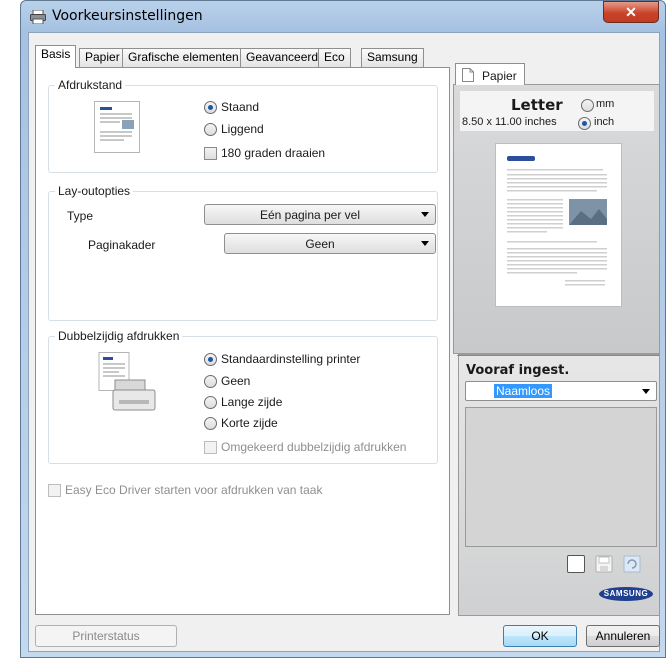 This screenshot has height=658, width=666. I want to click on reverse-duplex-checkbox, so click(210, 447).